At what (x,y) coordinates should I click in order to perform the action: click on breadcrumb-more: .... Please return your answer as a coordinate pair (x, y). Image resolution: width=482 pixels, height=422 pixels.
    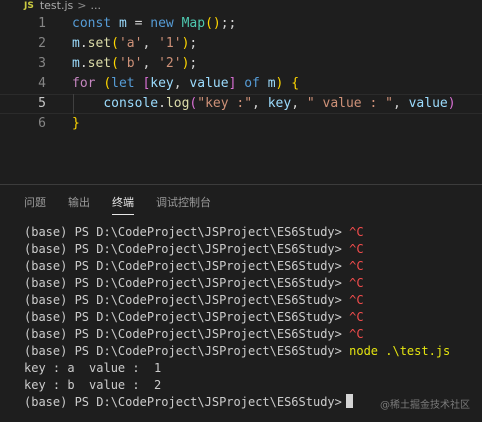
    Looking at the image, I should click on (95, 6).